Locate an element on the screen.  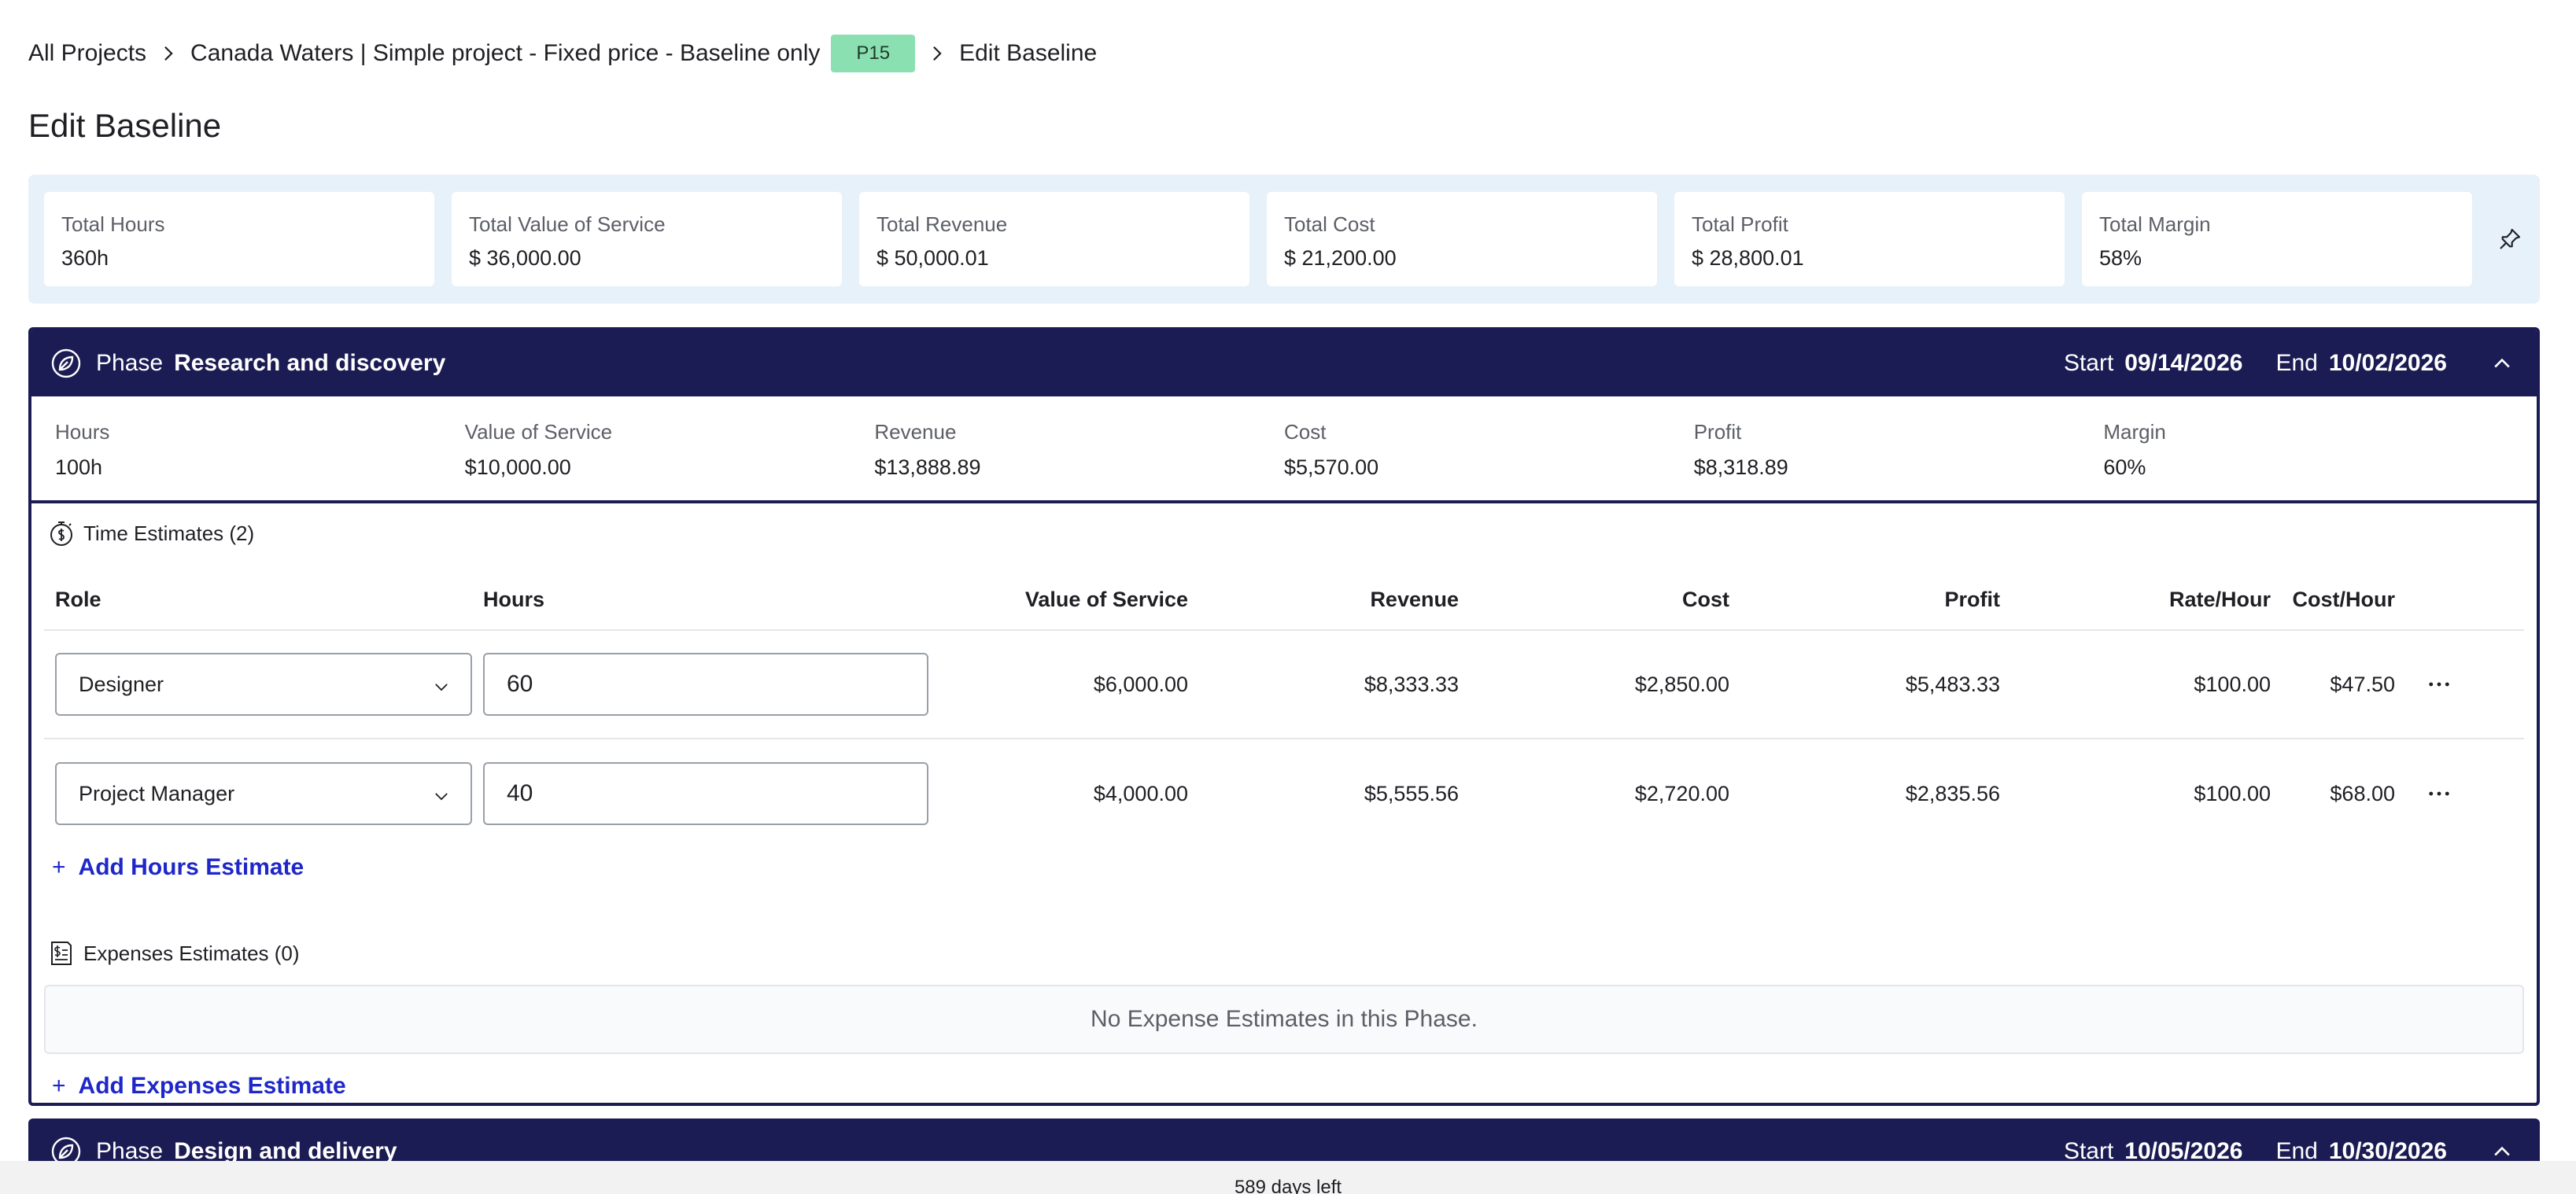
summary-total-cost: Total Cost $ 21,200.00 is located at coordinates (1462, 239).